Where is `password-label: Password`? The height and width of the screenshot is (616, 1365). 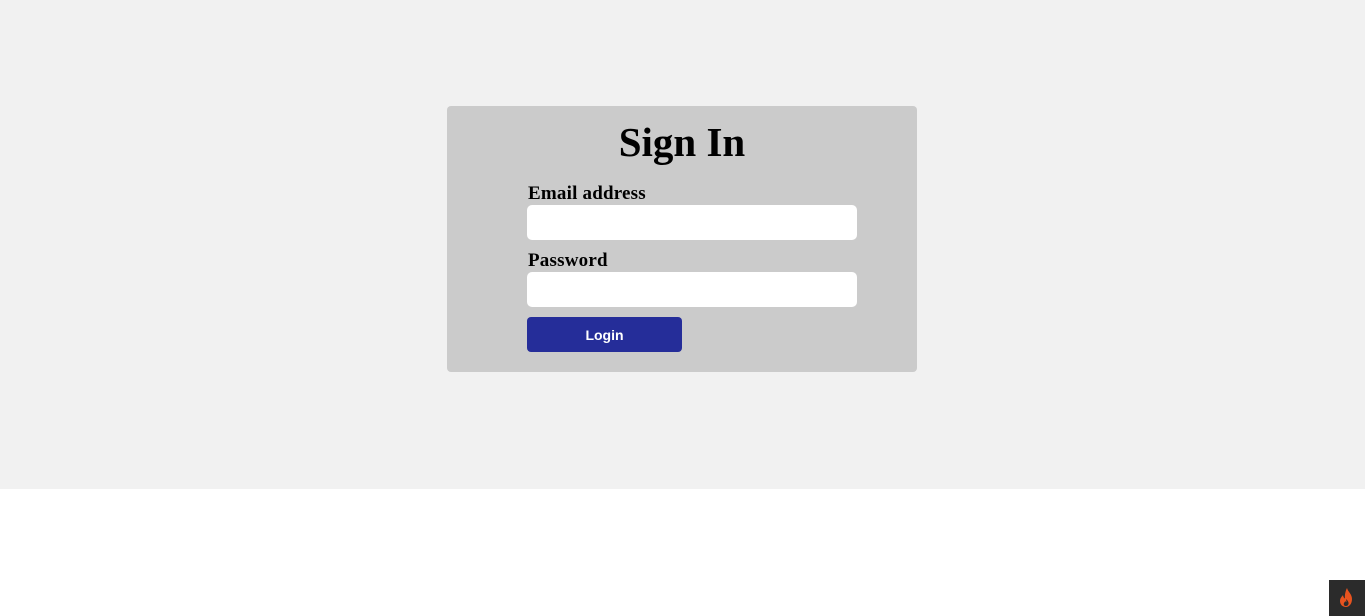
password-label: Password is located at coordinates (568, 260).